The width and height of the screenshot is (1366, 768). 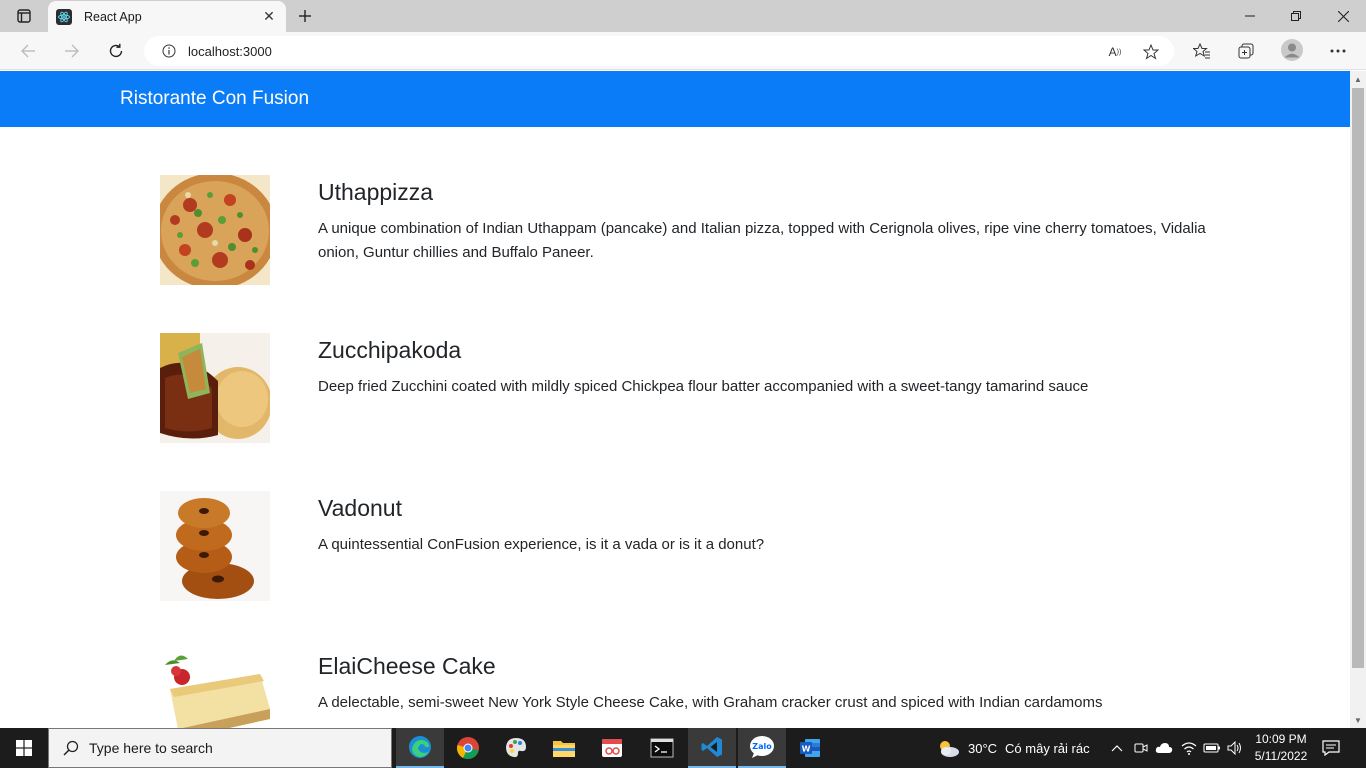 I want to click on taskbar-word: W, so click(x=810, y=748).